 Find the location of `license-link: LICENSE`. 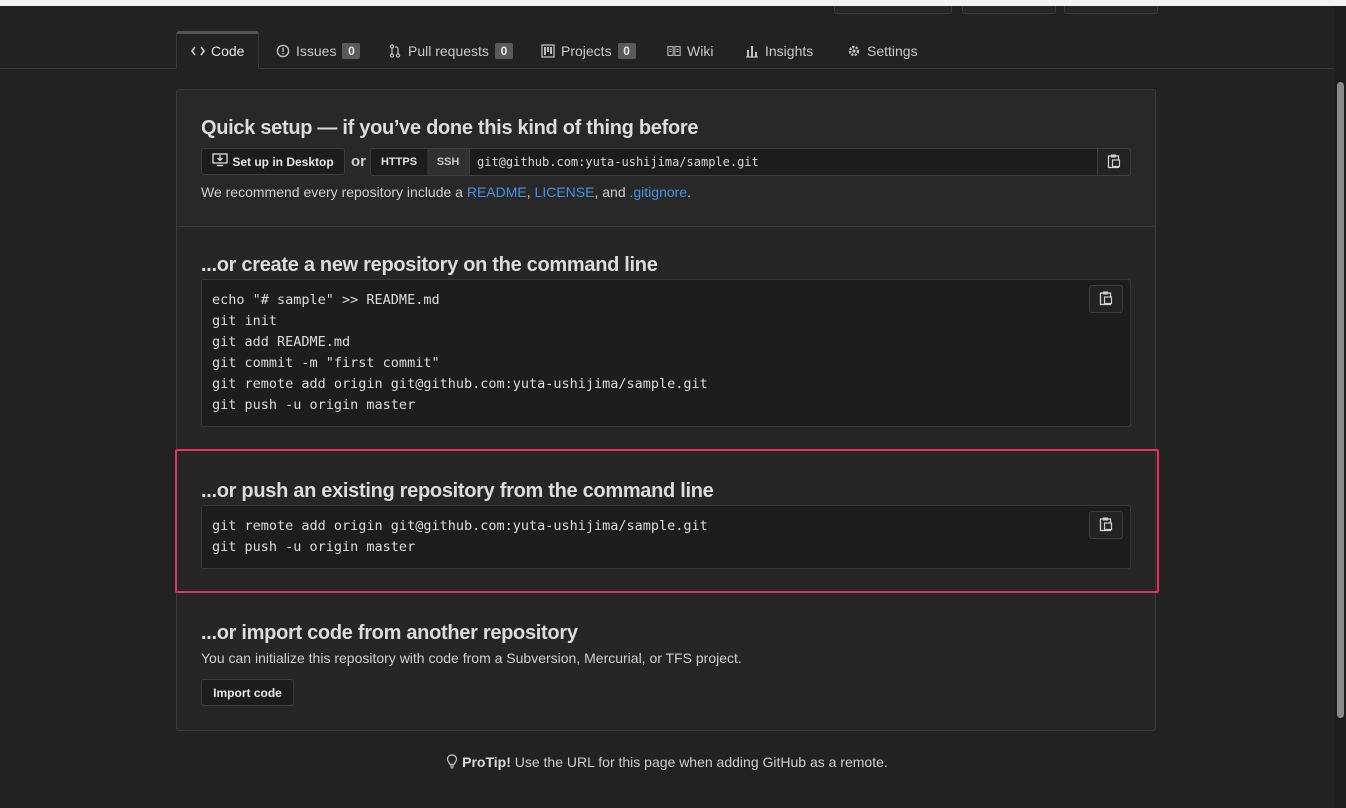

license-link: LICENSE is located at coordinates (565, 192).